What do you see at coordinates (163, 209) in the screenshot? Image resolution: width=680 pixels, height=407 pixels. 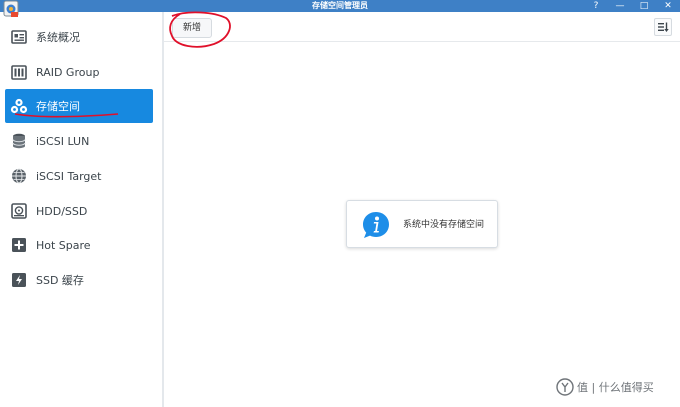 I see `sidebar-divider` at bounding box center [163, 209].